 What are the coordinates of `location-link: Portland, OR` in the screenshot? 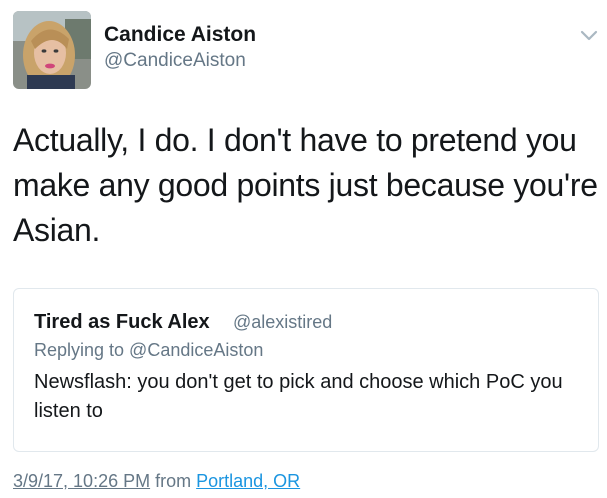 It's located at (248, 481).